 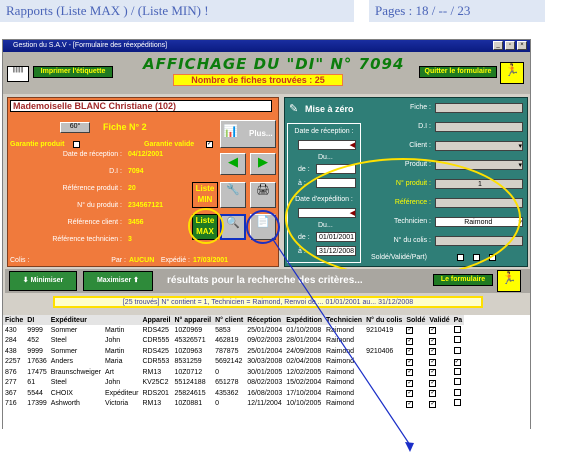 What do you see at coordinates (342, 344) in the screenshot?
I see `annotation-arrow` at bounding box center [342, 344].